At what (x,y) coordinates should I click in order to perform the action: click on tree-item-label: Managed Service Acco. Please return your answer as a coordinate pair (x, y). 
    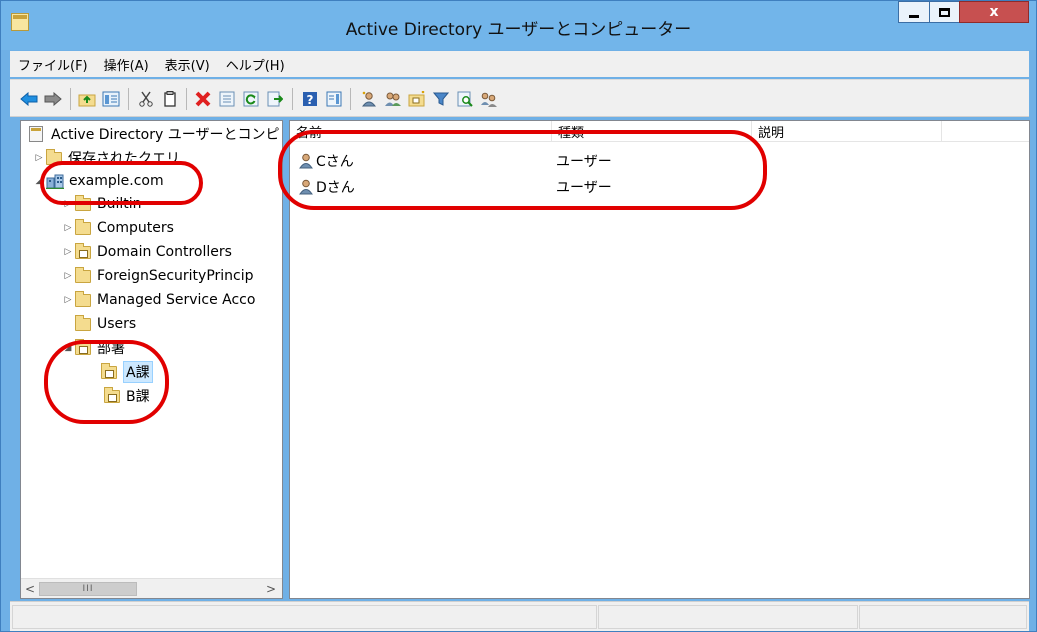
    Looking at the image, I should click on (176, 300).